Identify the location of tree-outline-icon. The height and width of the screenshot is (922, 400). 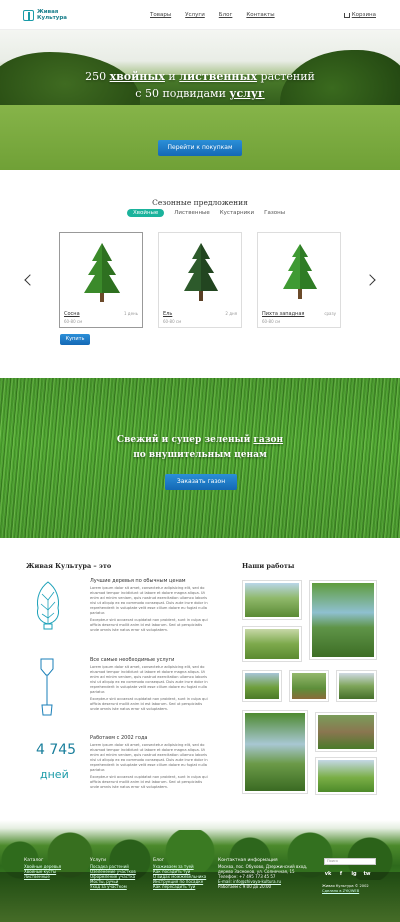
(48, 605).